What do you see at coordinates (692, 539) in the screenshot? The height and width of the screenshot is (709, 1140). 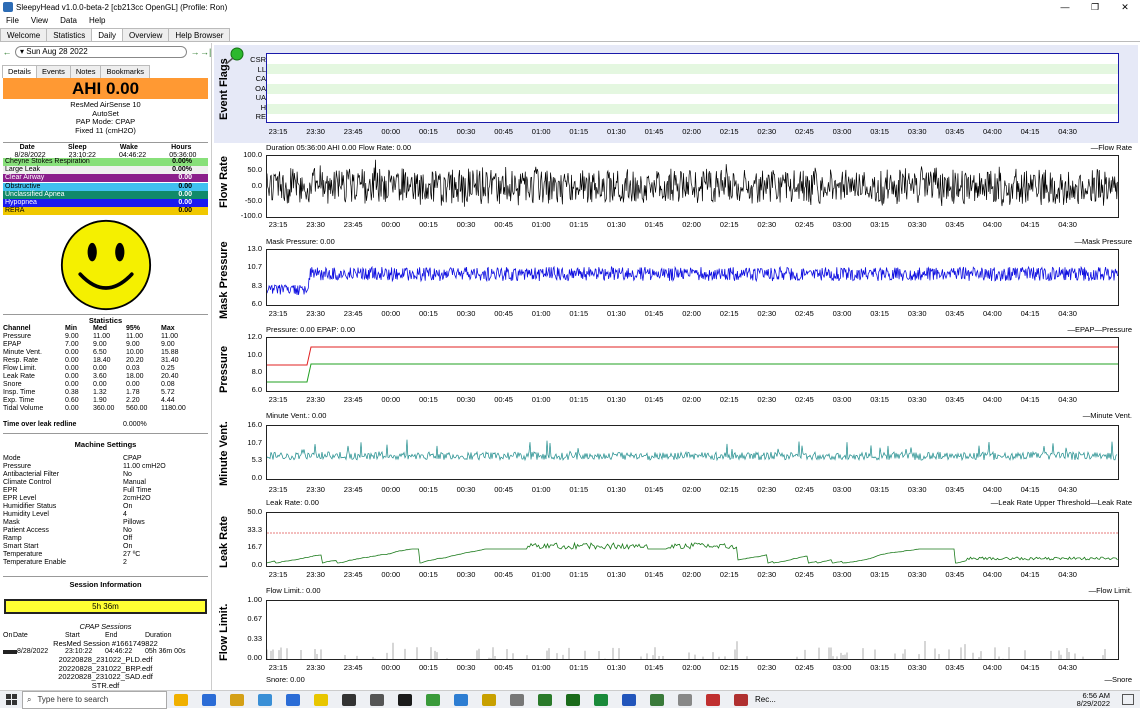 I see `leak-rate-plot` at bounding box center [692, 539].